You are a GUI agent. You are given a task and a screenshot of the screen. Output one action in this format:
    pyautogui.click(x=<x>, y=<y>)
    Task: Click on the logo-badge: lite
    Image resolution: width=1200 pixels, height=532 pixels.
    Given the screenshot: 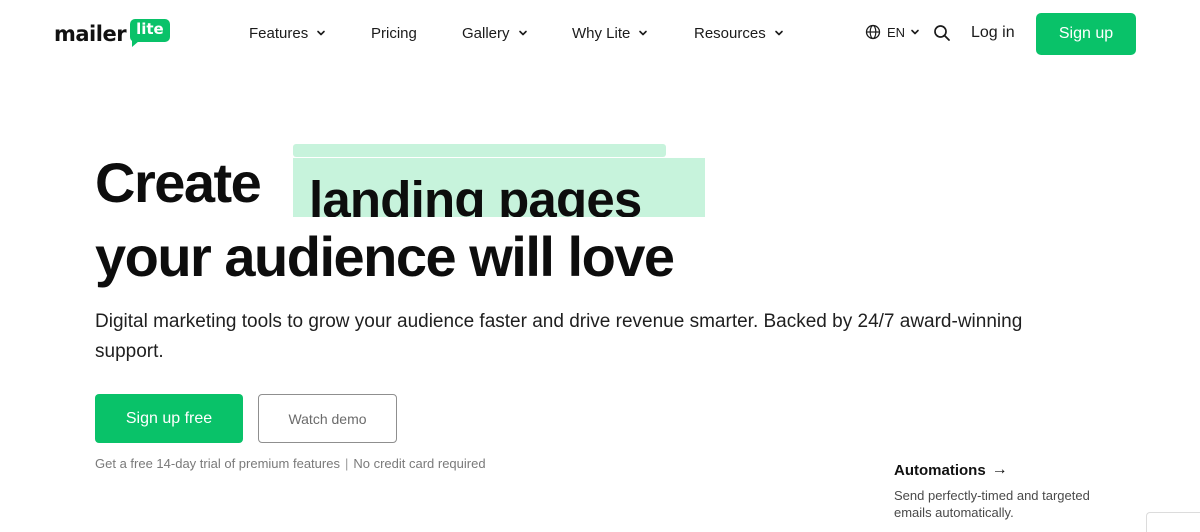 What is the action you would take?
    pyautogui.click(x=150, y=33)
    